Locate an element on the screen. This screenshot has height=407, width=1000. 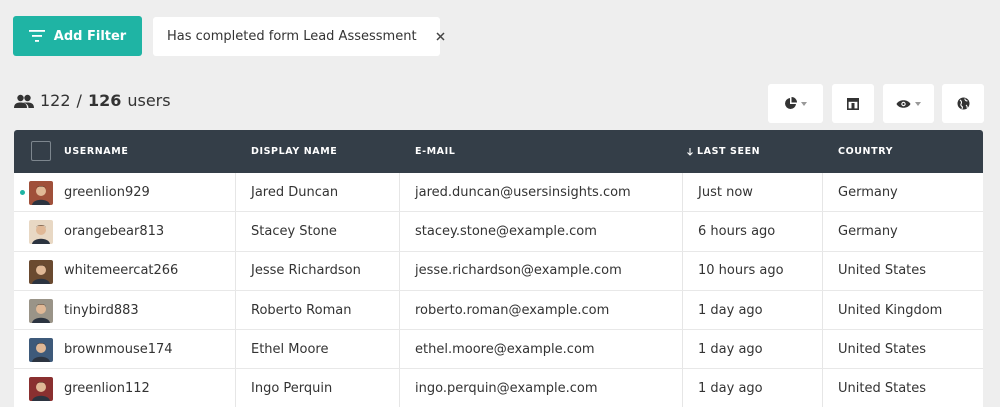
last-seen-cell: 6 hours ago is located at coordinates (737, 231).